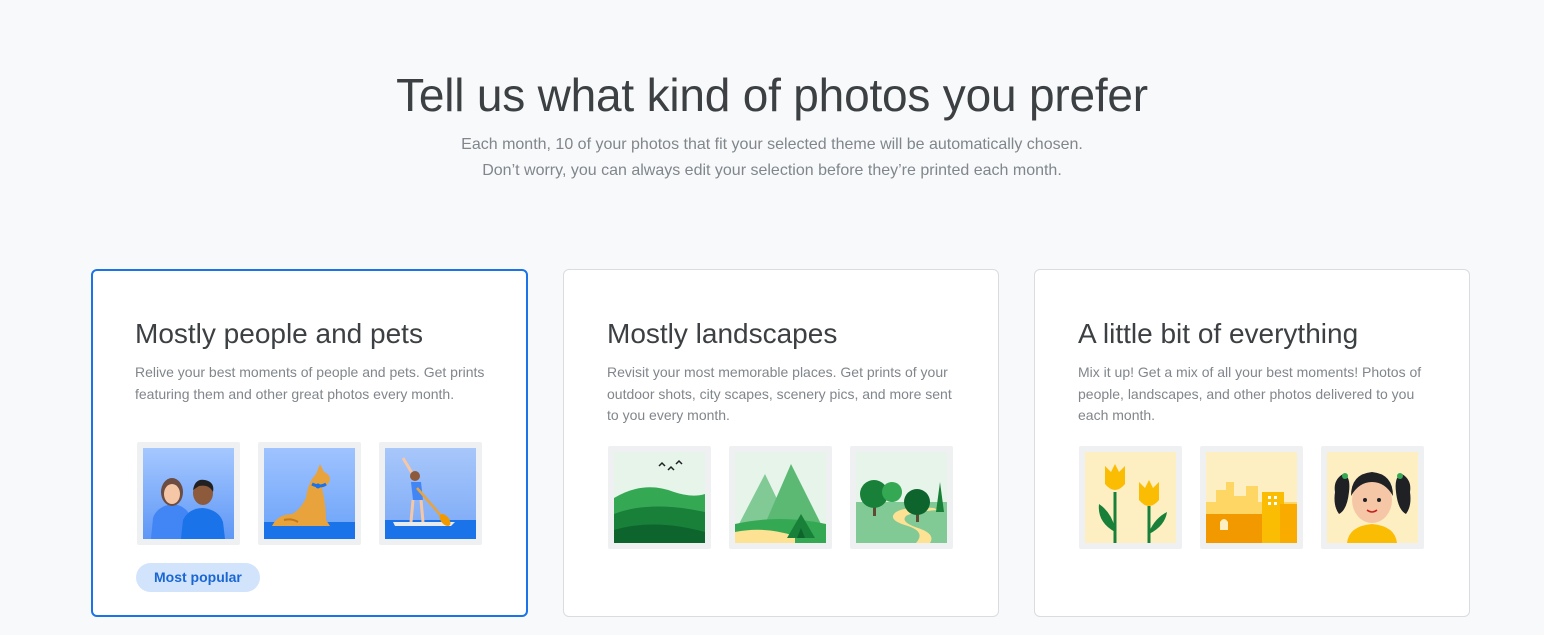 The width and height of the screenshot is (1544, 635). Describe the element at coordinates (1372, 497) in the screenshot. I see `girl-portrait-illustration` at that location.